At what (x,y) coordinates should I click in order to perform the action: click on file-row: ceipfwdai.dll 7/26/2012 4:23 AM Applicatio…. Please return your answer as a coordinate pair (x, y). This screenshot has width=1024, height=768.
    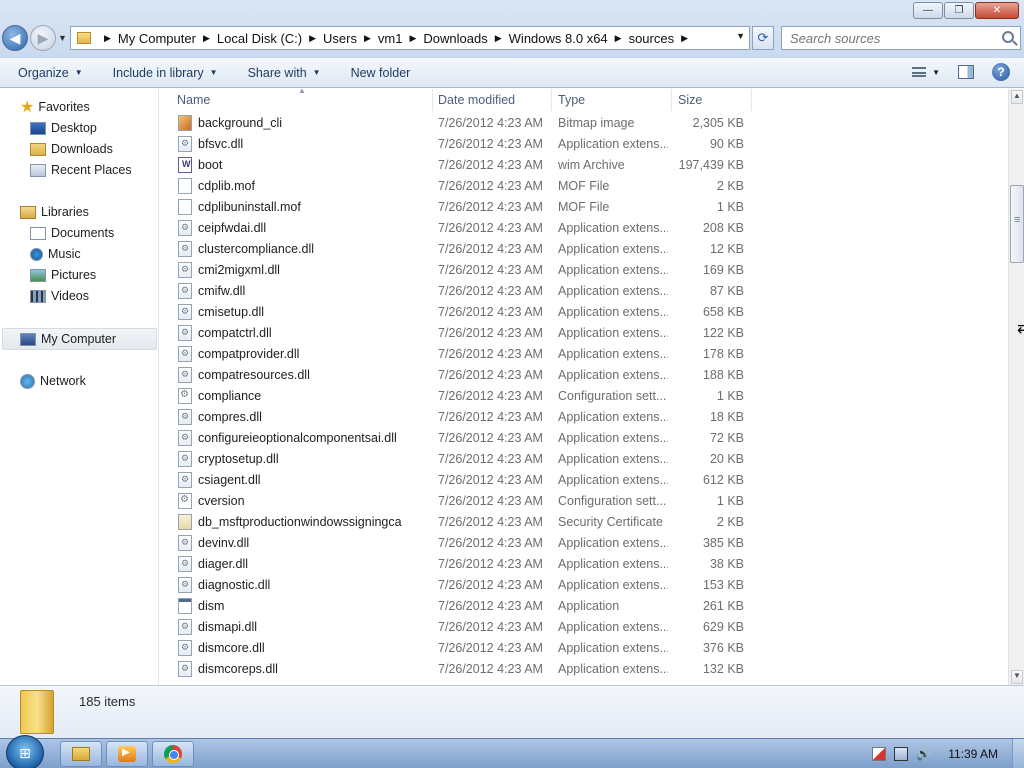
    Looking at the image, I should click on (464, 228).